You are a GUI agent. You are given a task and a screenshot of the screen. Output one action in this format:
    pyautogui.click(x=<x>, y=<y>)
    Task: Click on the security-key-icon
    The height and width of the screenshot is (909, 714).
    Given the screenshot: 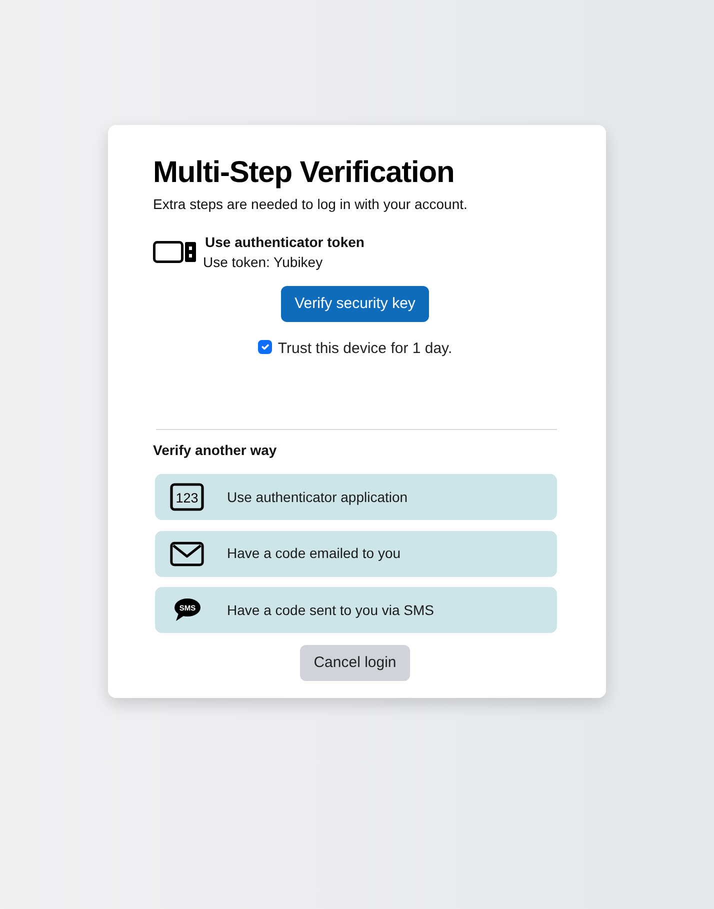 What is the action you would take?
    pyautogui.click(x=175, y=252)
    